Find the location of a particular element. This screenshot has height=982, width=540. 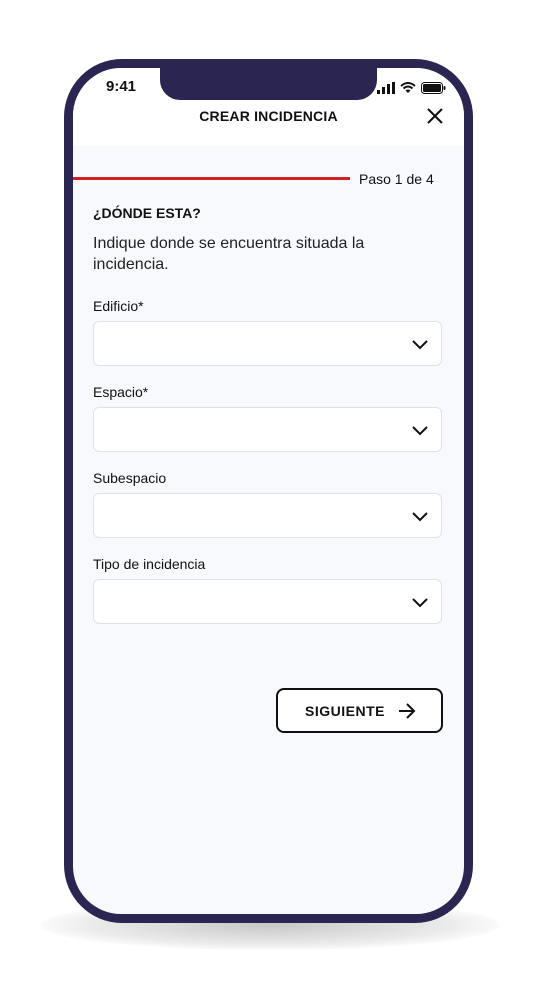

arrow-right-icon is located at coordinates (407, 711).